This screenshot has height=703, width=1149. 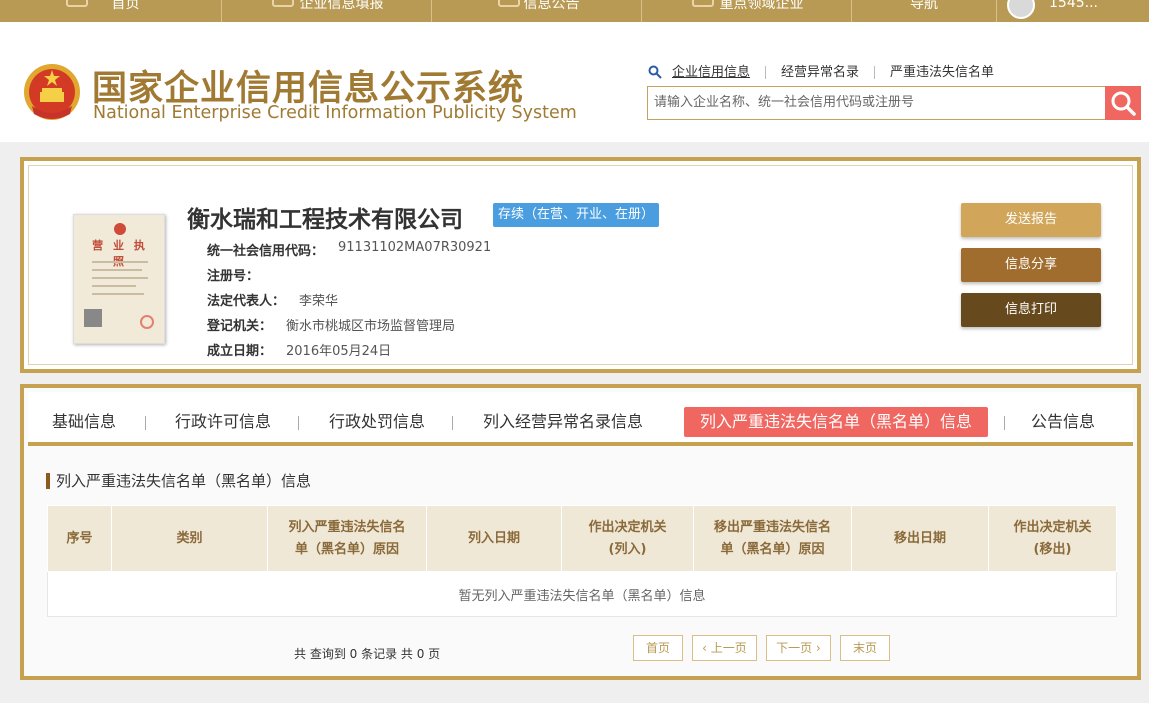 What do you see at coordinates (942, 72) in the screenshot?
I see `link-blacklist: 严重违法失信名单` at bounding box center [942, 72].